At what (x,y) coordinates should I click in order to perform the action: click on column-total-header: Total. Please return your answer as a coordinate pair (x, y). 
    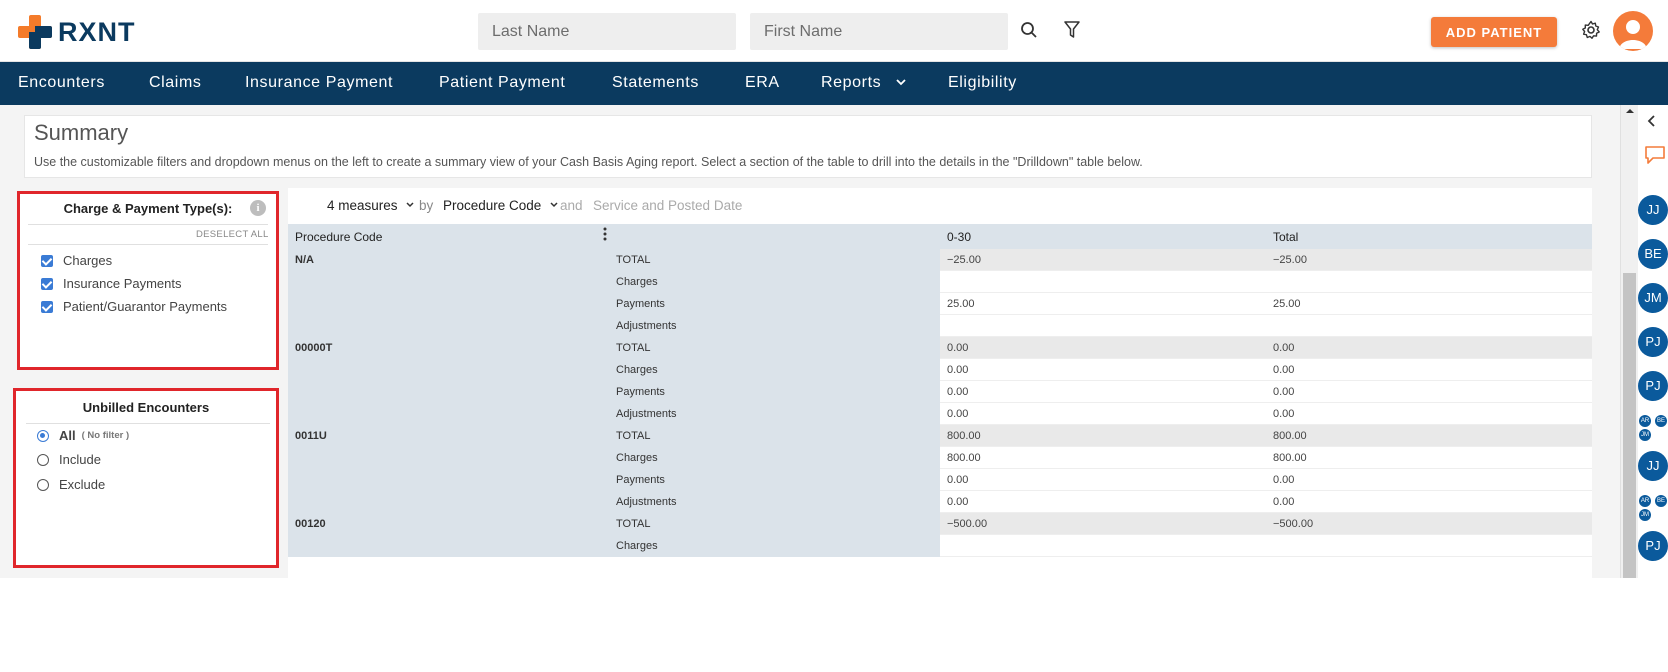
    Looking at the image, I should click on (1285, 237).